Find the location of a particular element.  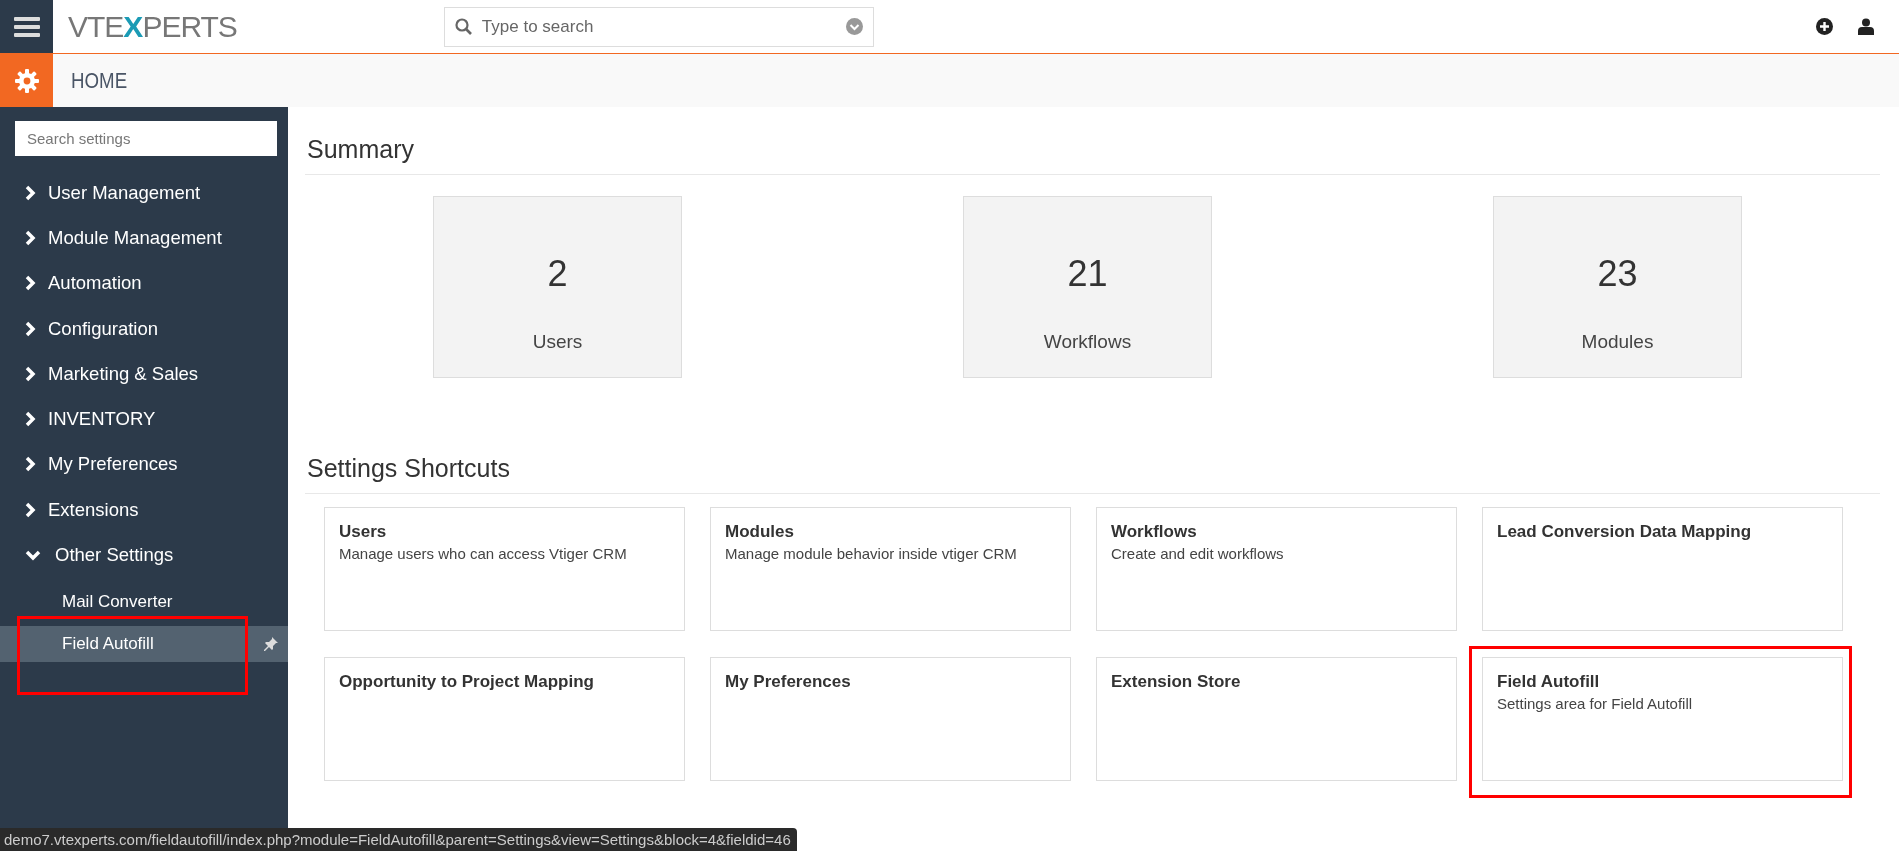

summary-card: 2 Users is located at coordinates (557, 287).